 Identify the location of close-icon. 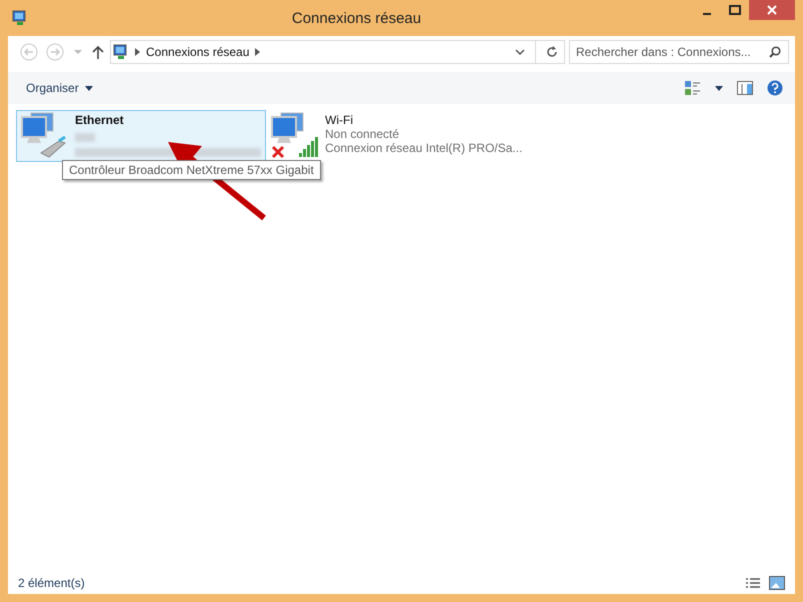
(772, 10).